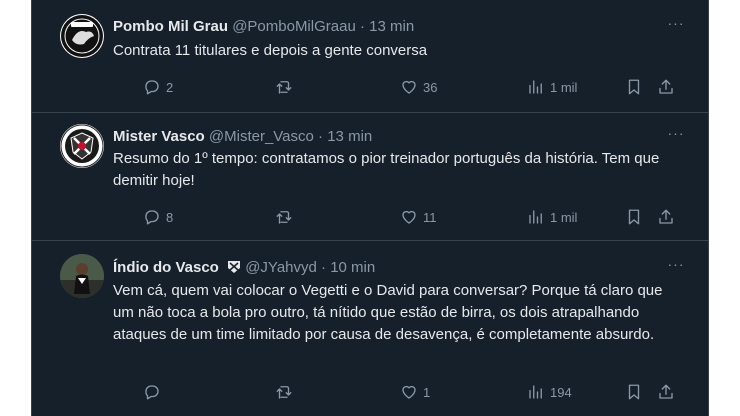 This screenshot has width=740, height=416. I want to click on tweet-actions: 1 194, so click(398, 392).